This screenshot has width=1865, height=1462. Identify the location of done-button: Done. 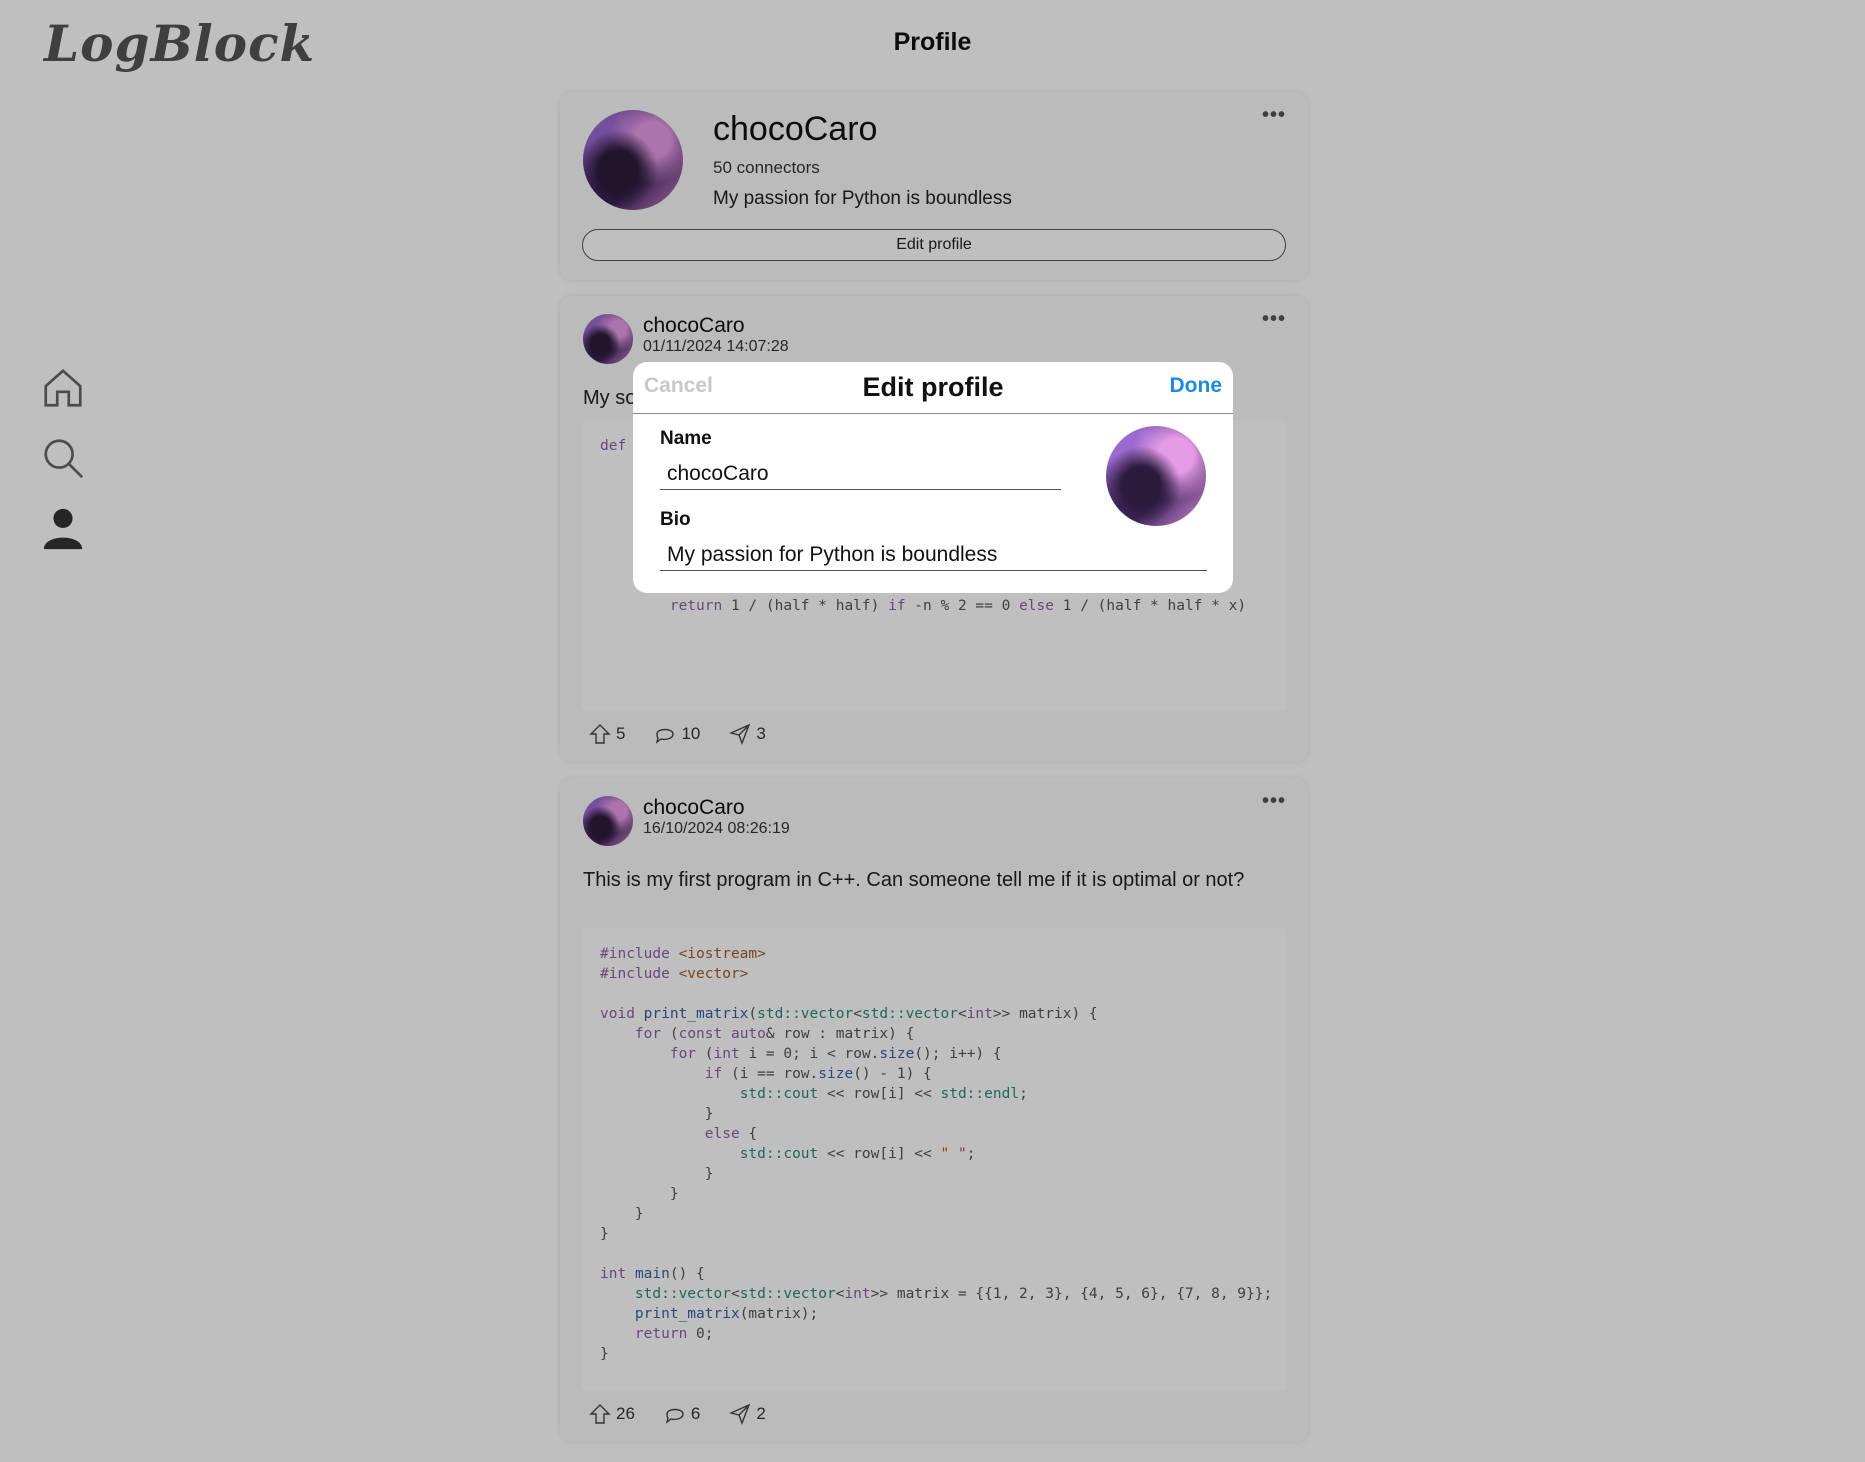
(1196, 386).